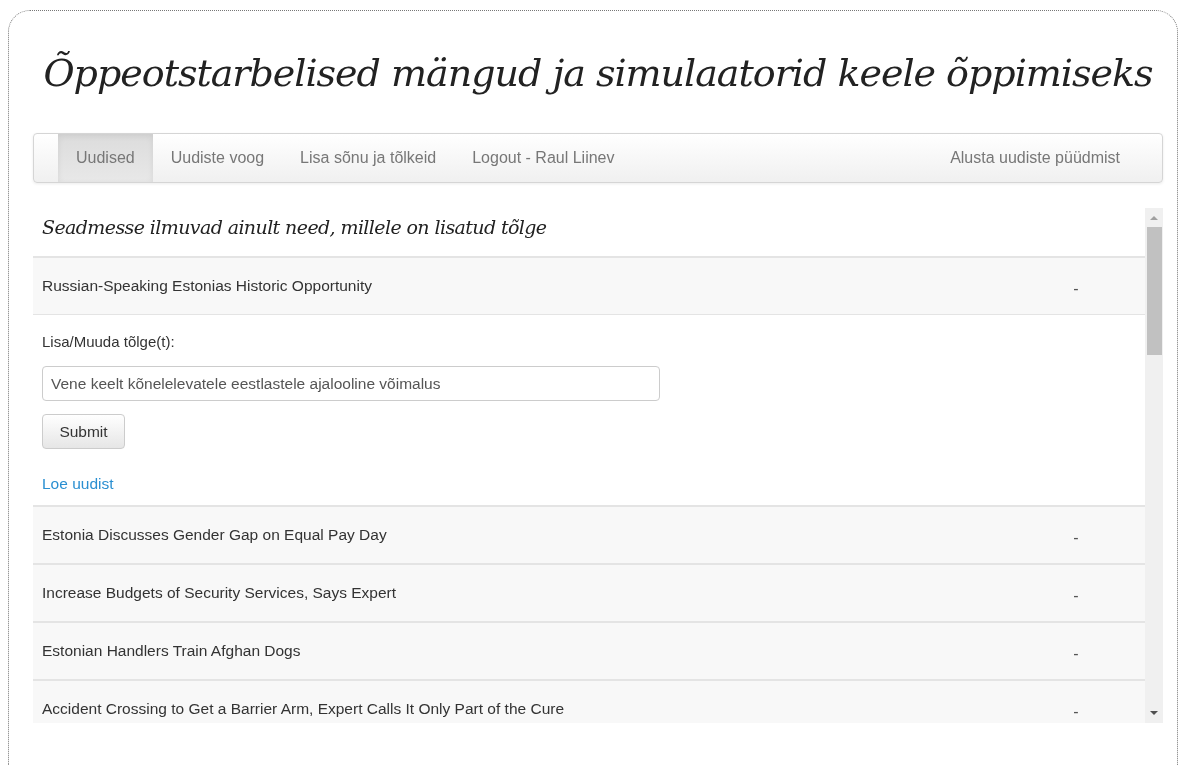 Image resolution: width=1178 pixels, height=765 pixels. I want to click on scrollbar, so click(1154, 465).